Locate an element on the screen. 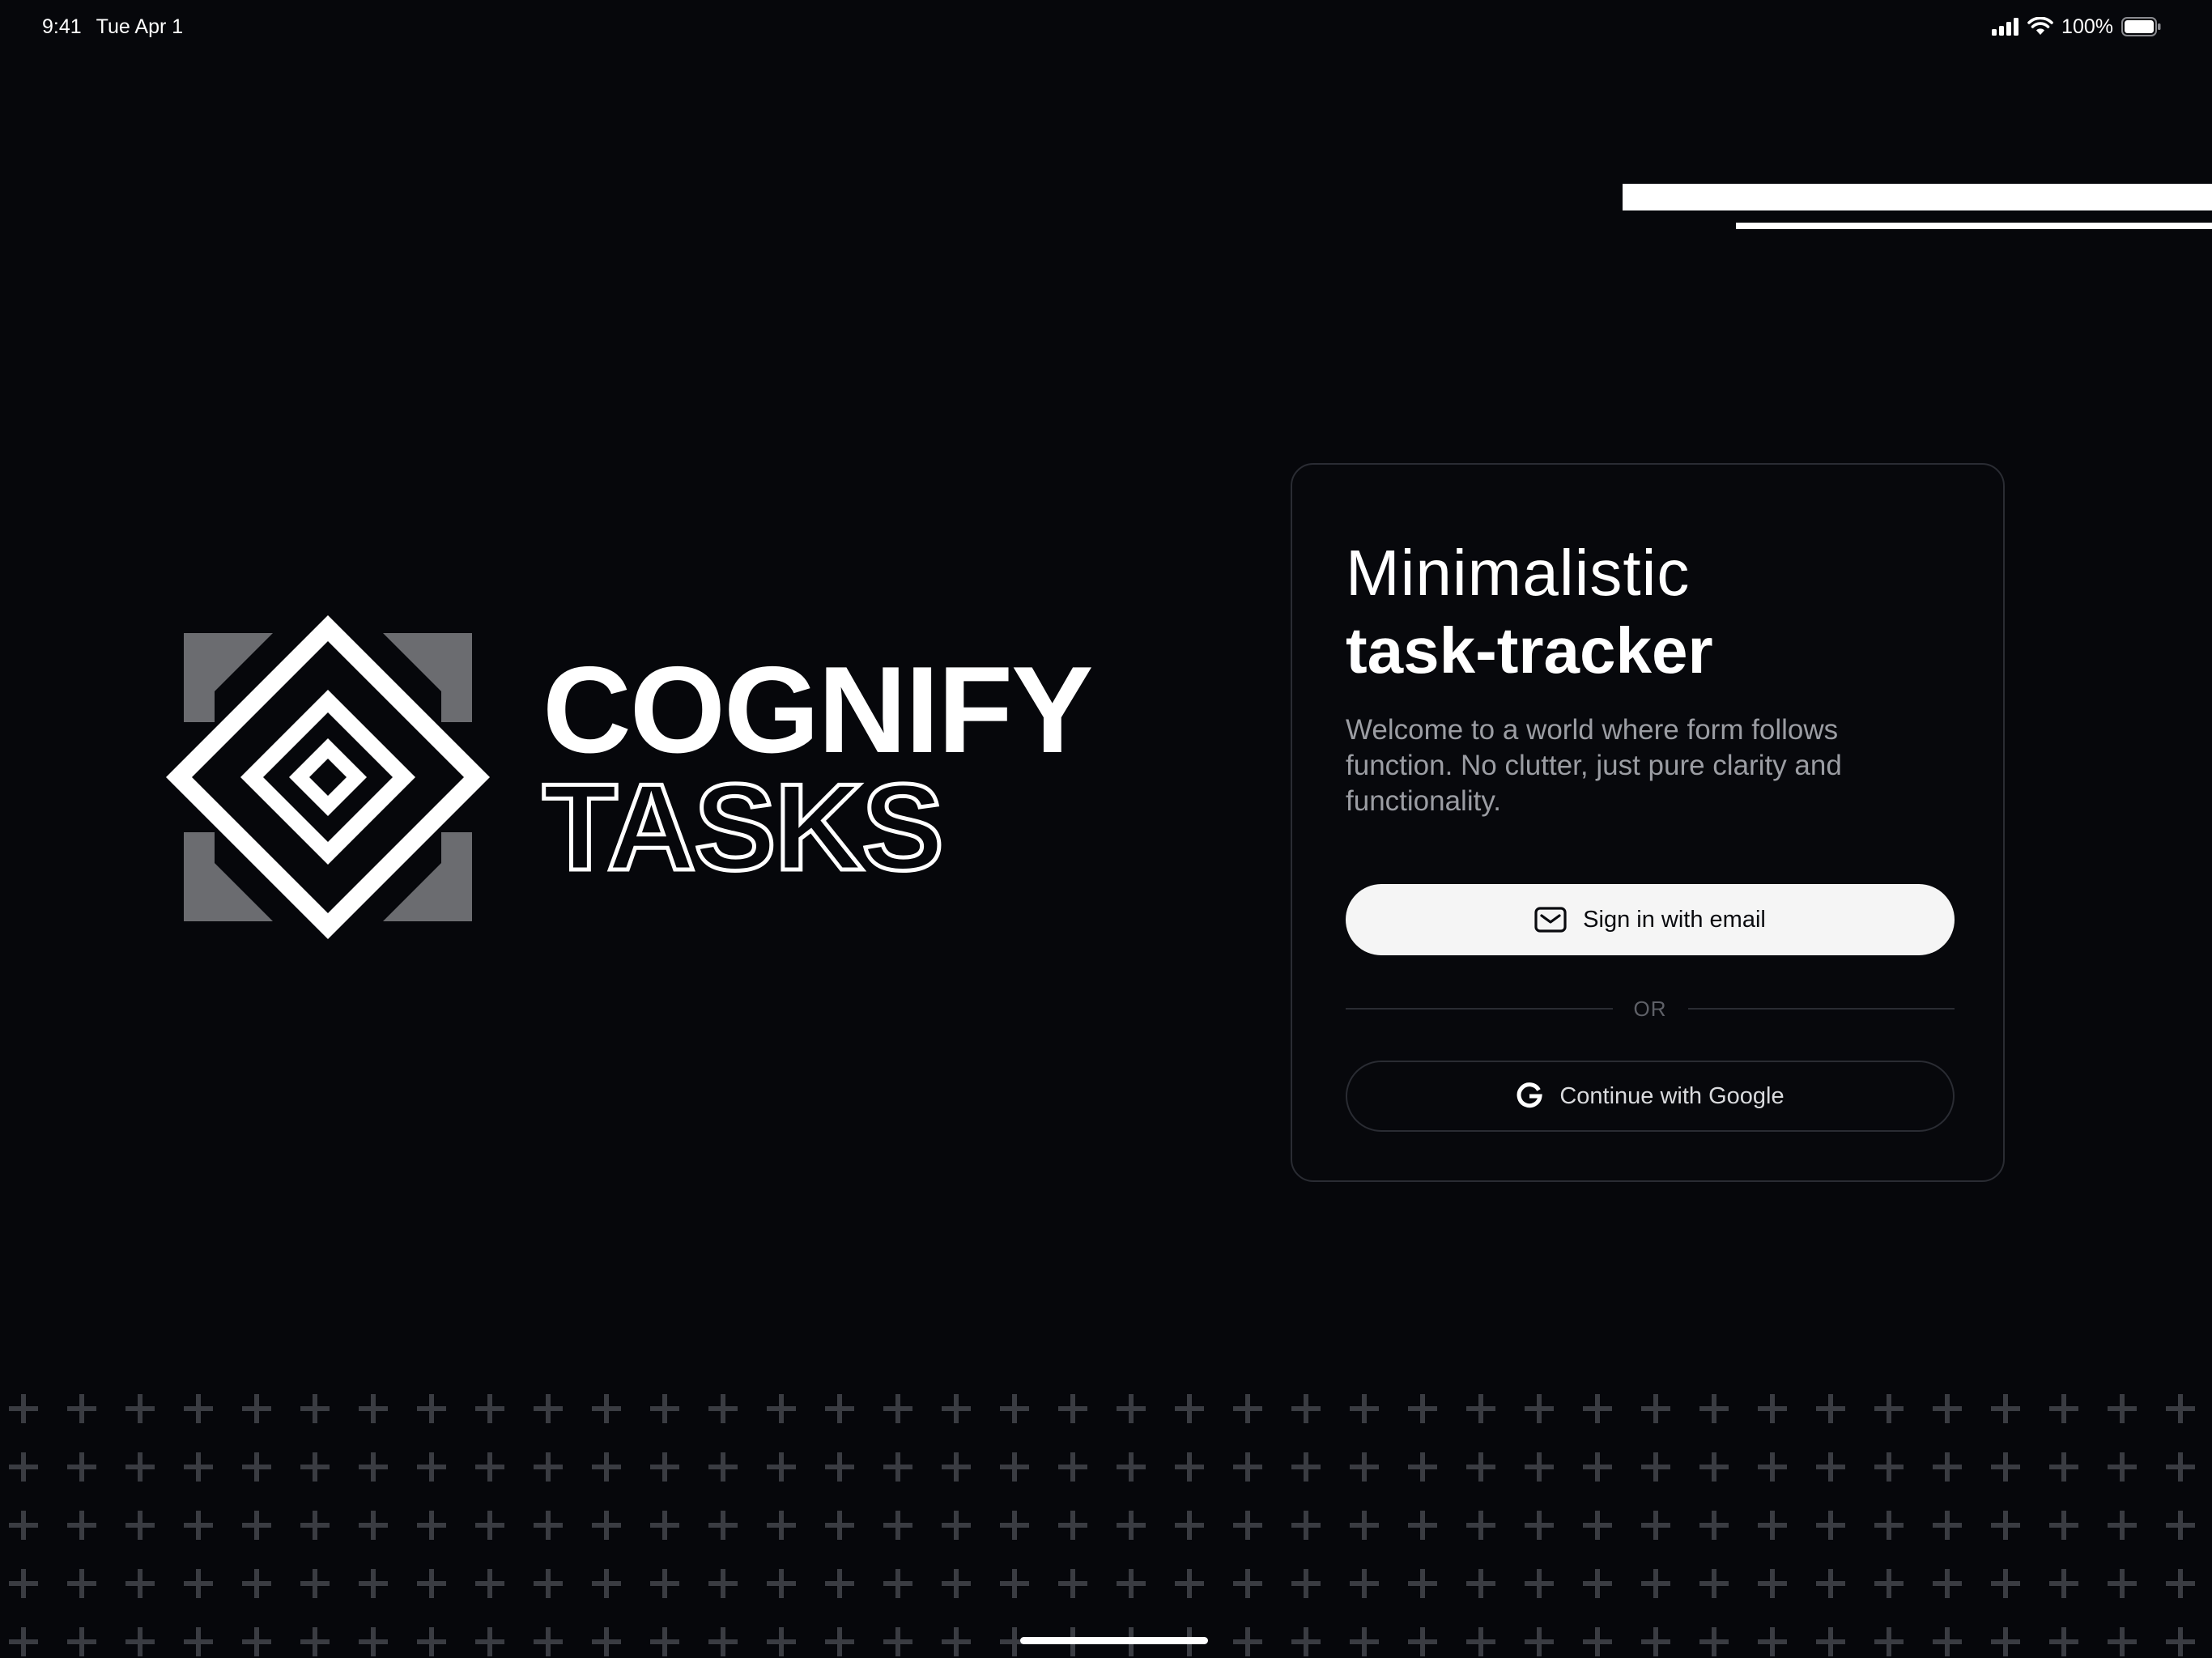 This screenshot has height=1658, width=2212. status-time: 9:41 is located at coordinates (62, 26).